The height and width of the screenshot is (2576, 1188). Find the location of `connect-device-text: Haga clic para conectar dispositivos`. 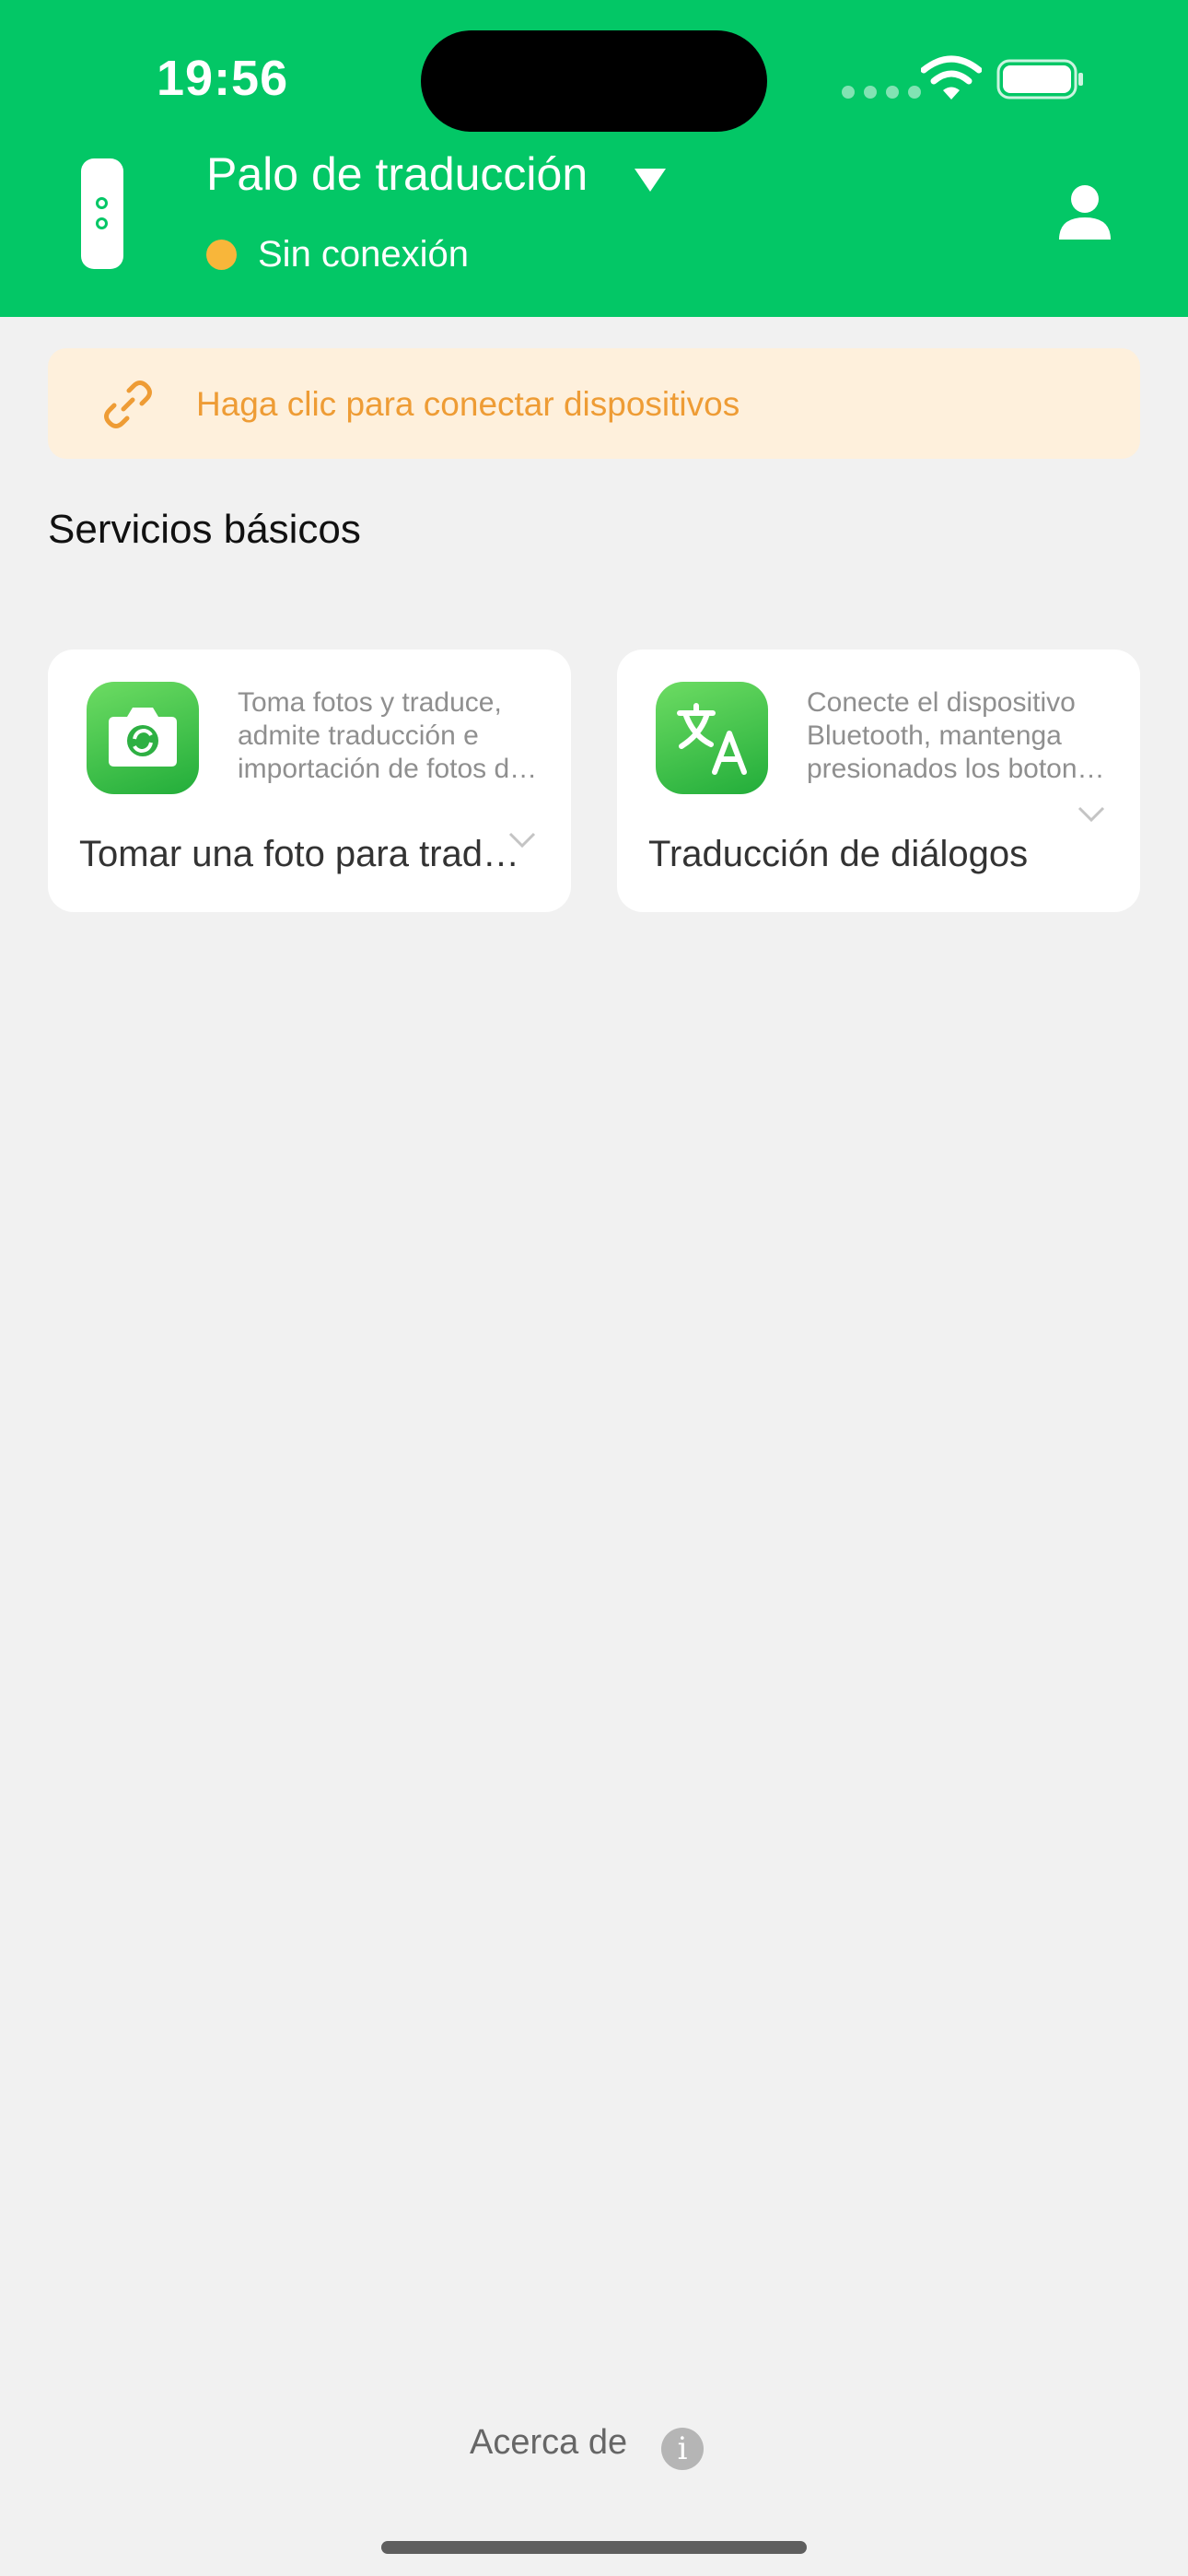

connect-device-text: Haga clic para conectar dispositivos is located at coordinates (468, 404).